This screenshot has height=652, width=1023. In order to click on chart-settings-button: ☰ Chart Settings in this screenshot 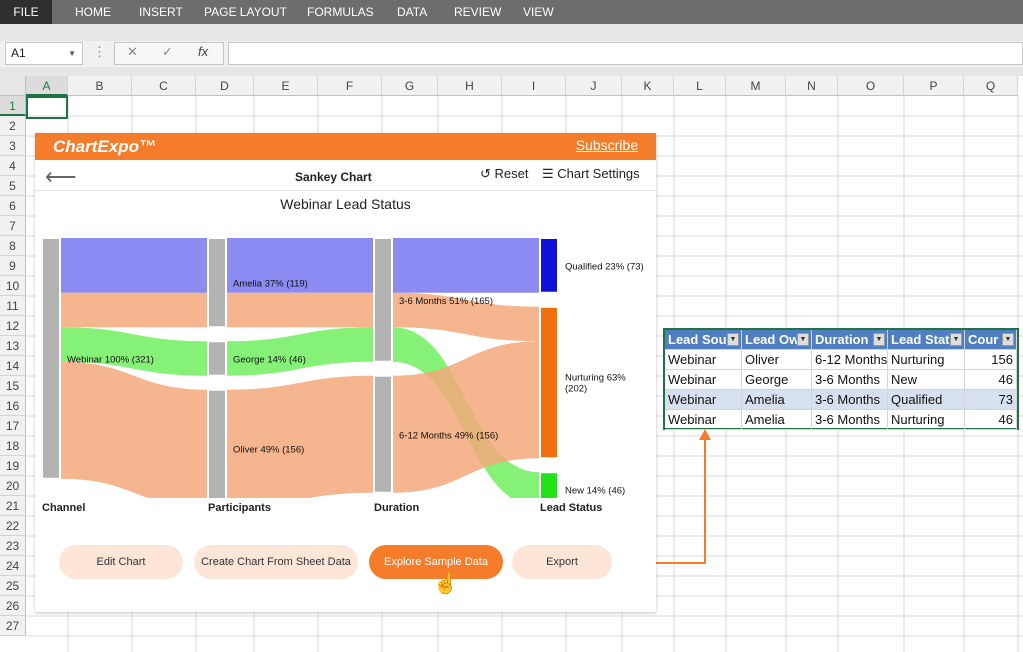, I will do `click(591, 174)`.